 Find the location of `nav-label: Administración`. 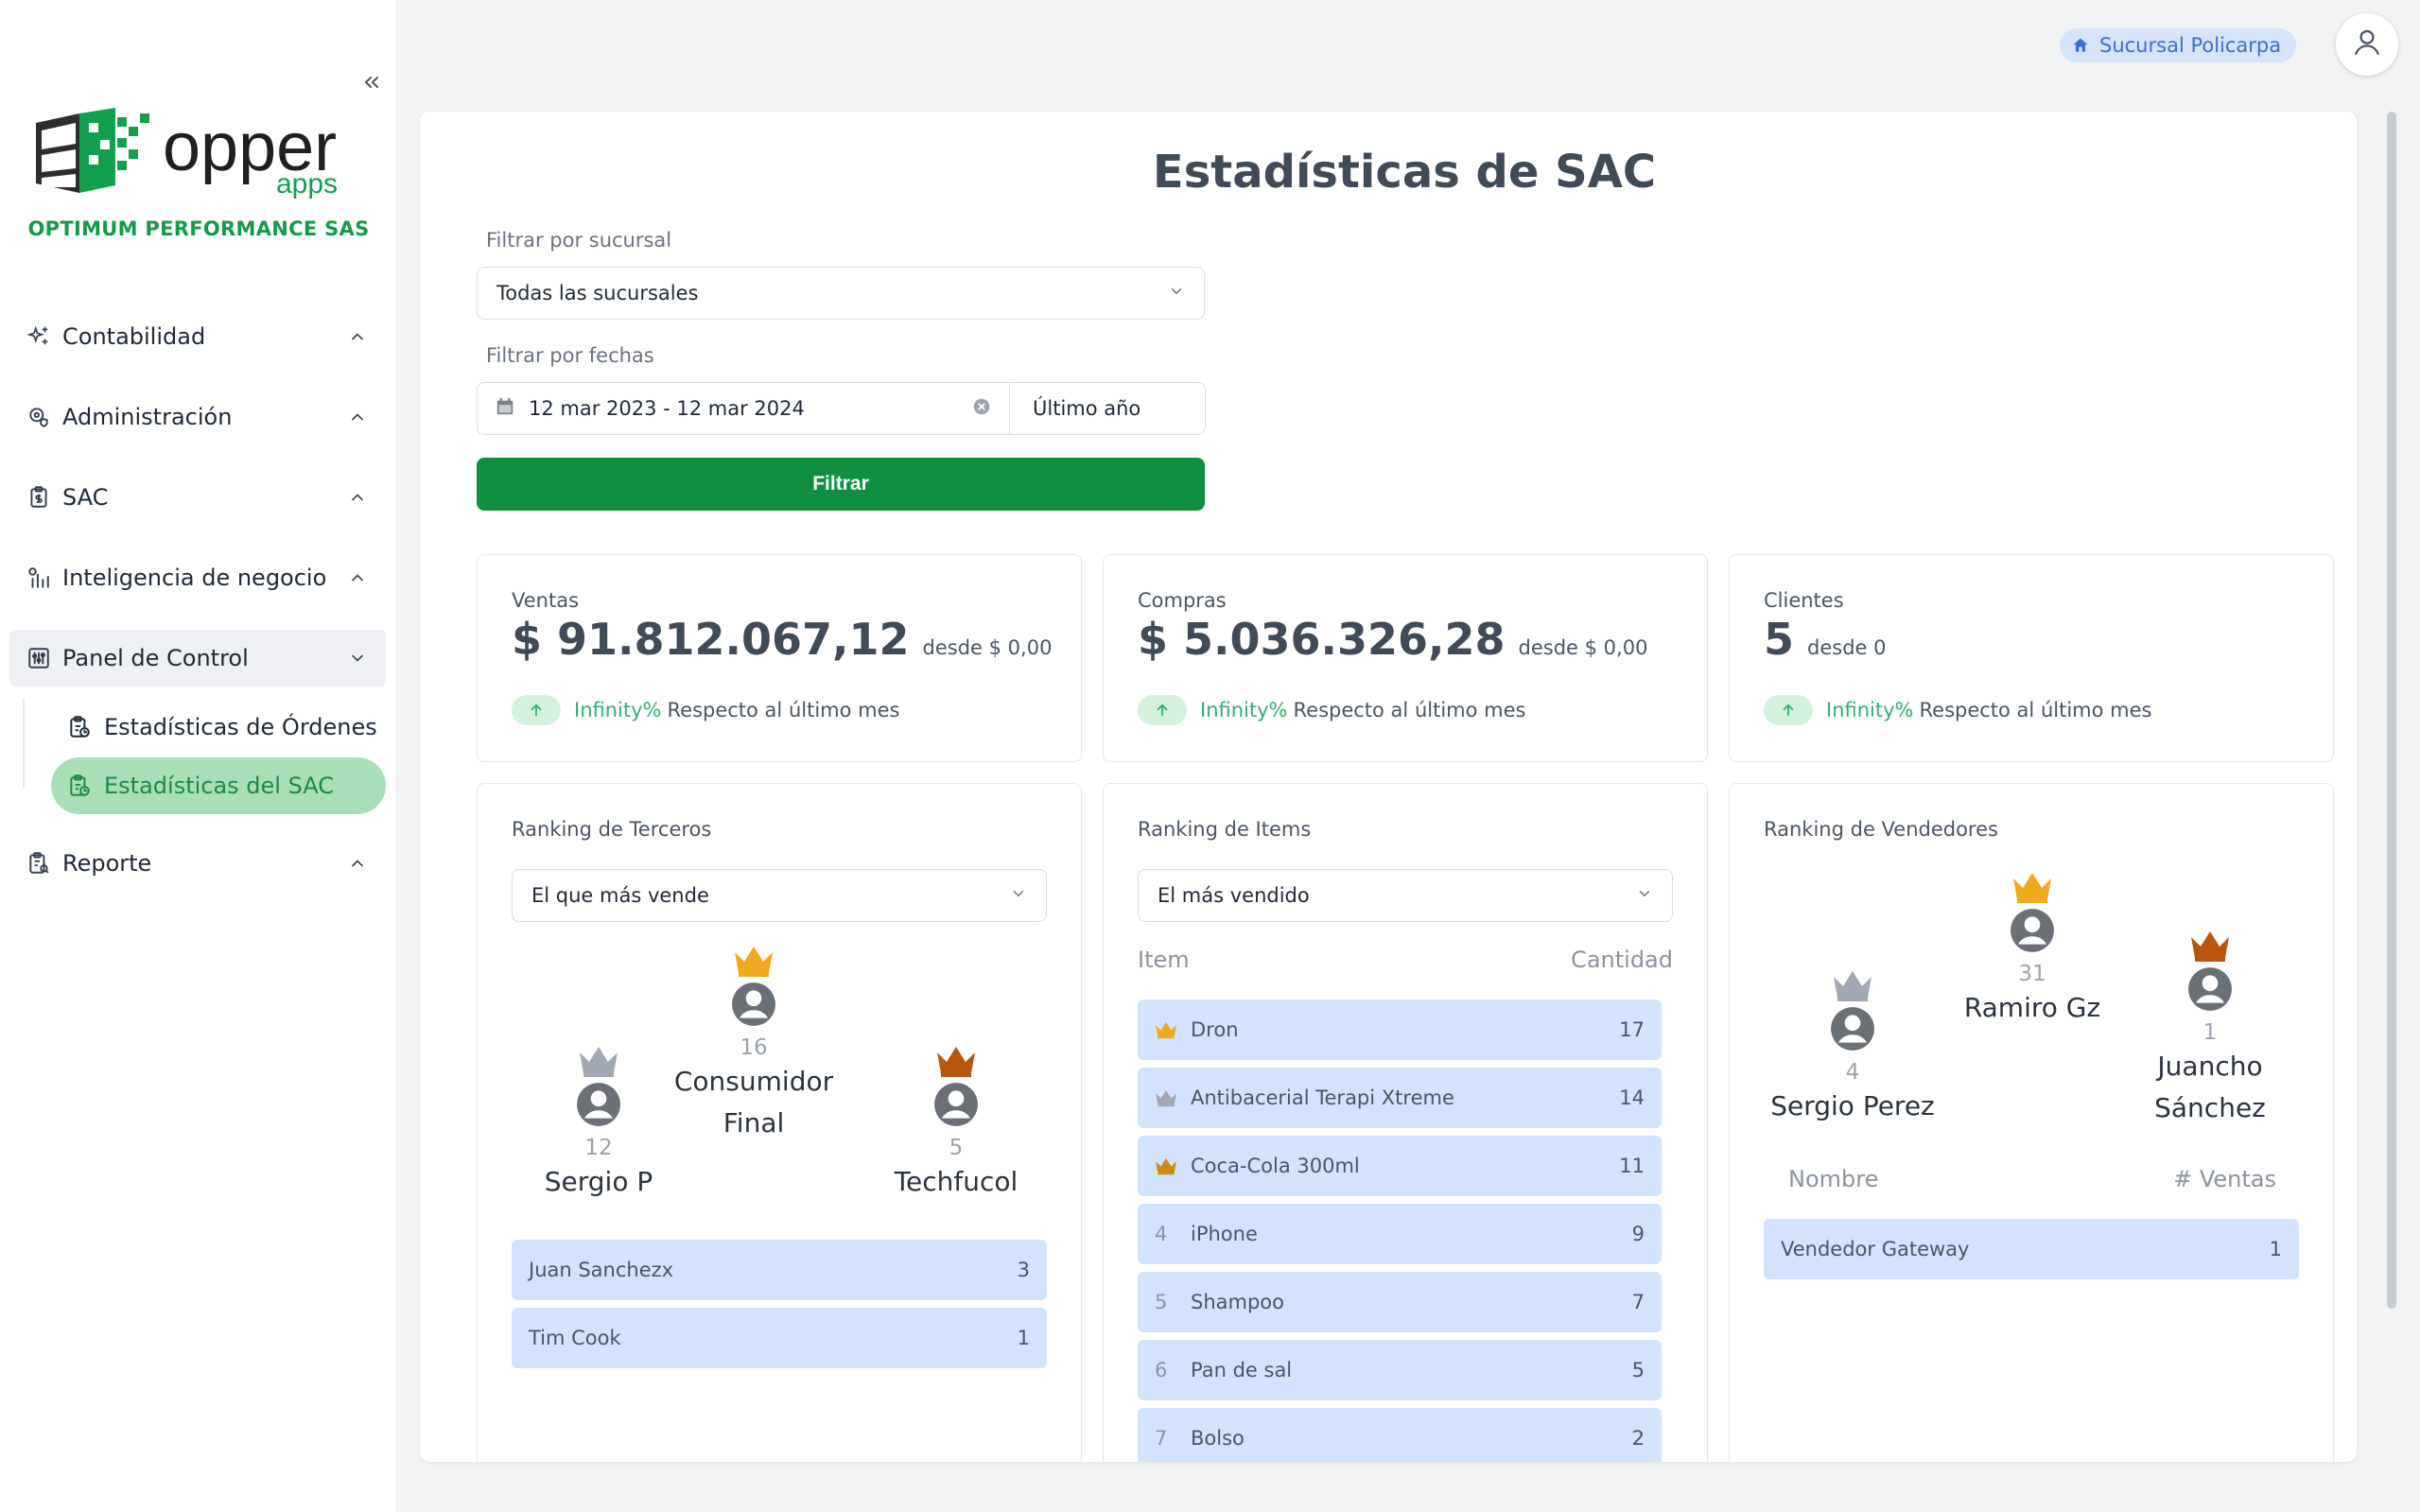

nav-label: Administración is located at coordinates (148, 417).